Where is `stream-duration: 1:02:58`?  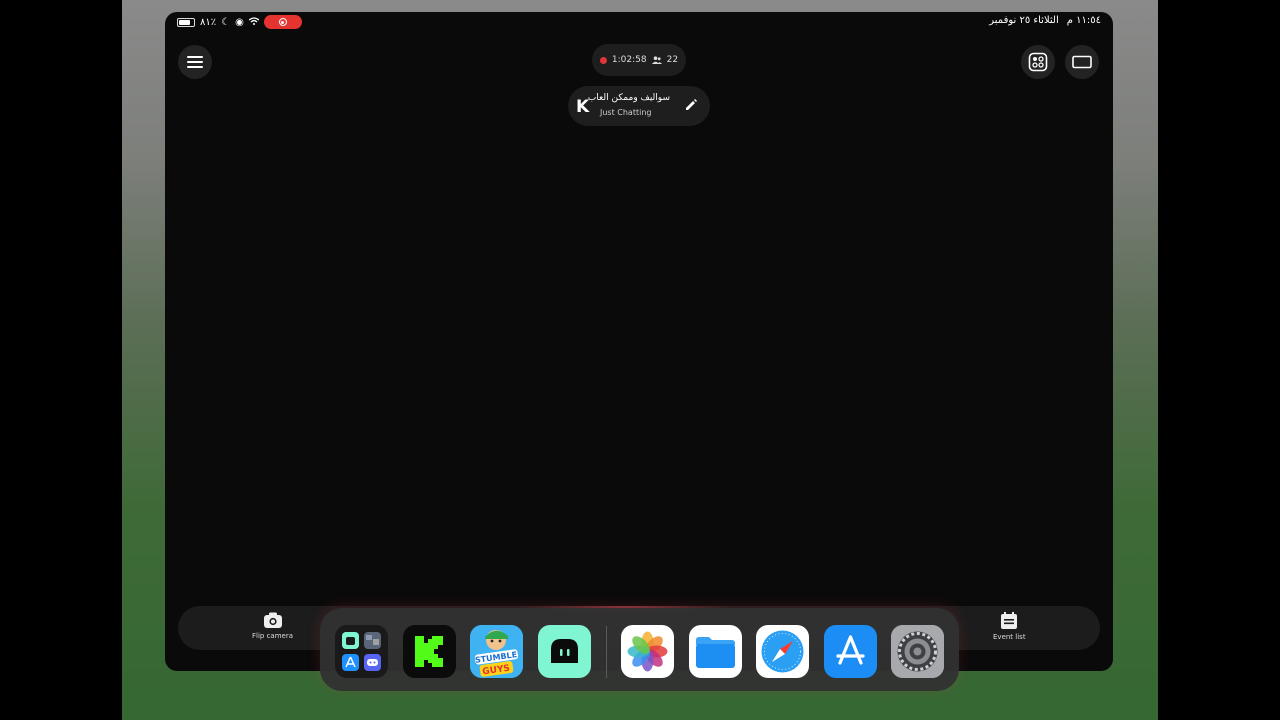 stream-duration: 1:02:58 is located at coordinates (629, 60).